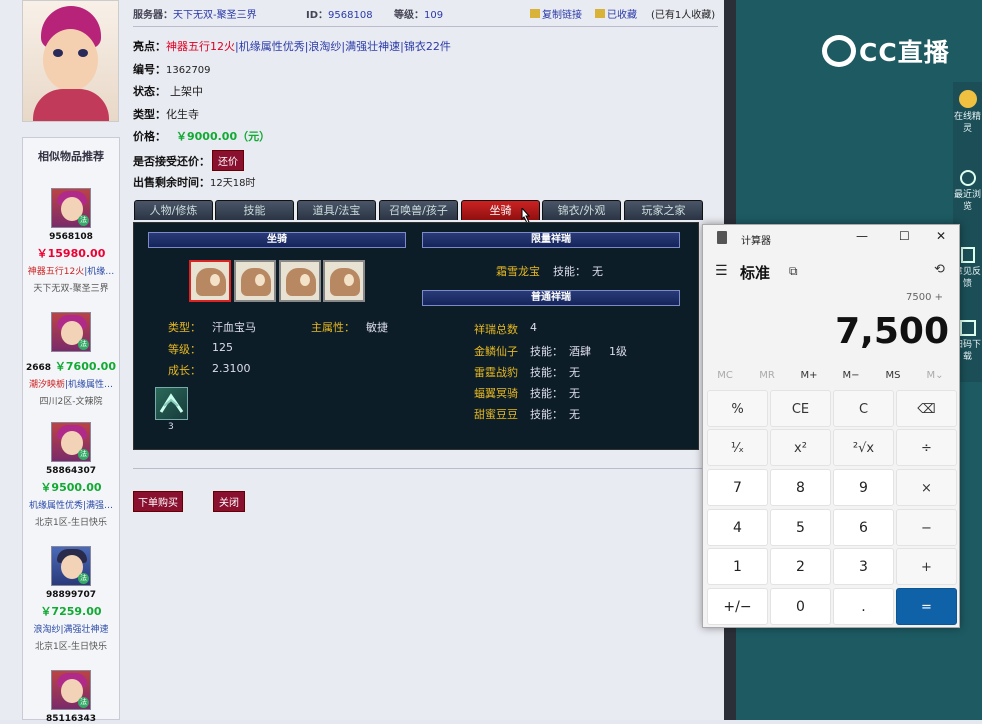 This screenshot has height=724, width=982. Describe the element at coordinates (926, 606) in the screenshot. I see `equals-button: =` at that location.